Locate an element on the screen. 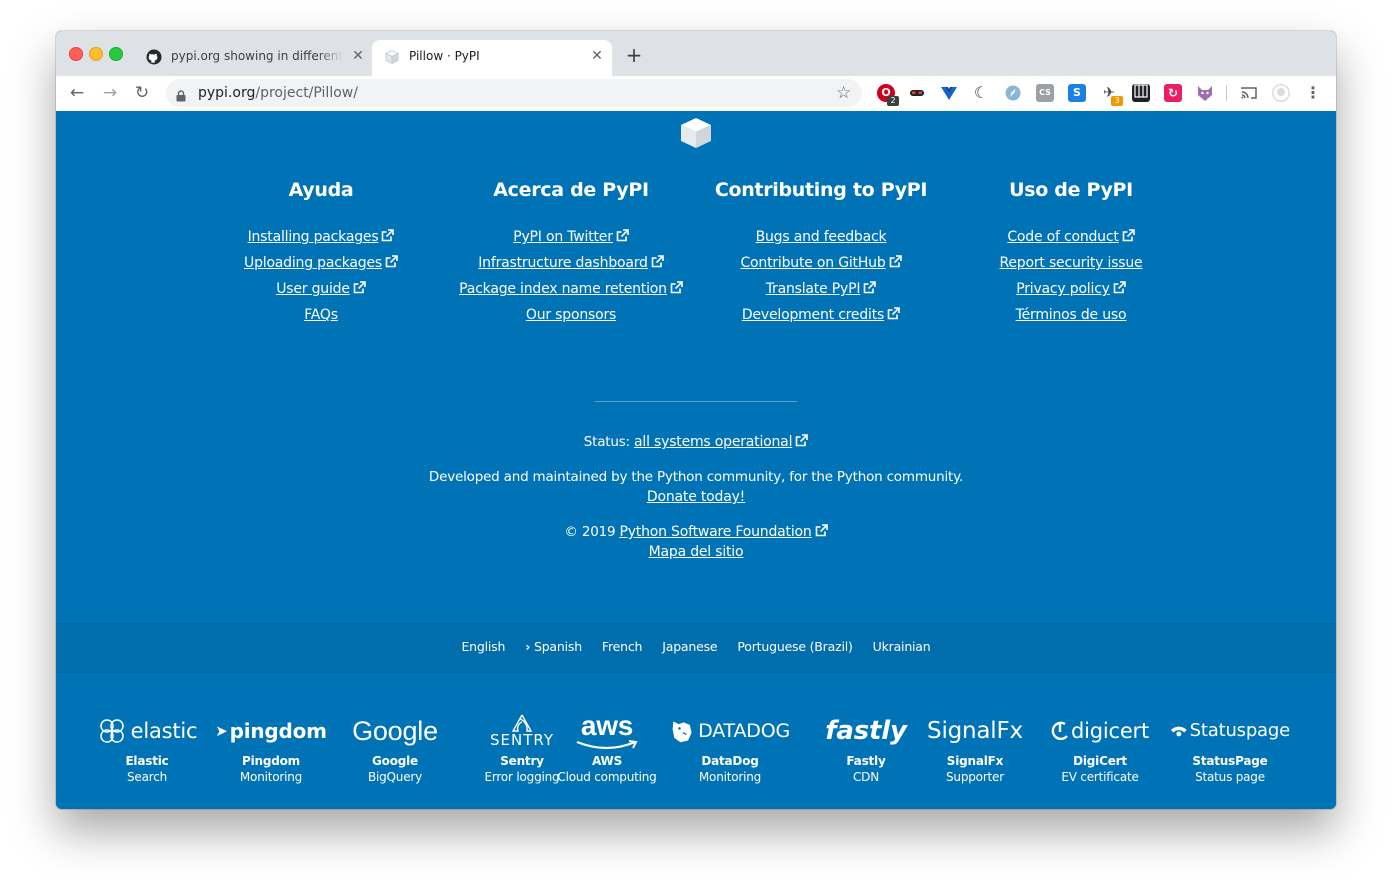 This screenshot has width=1392, height=889. pingdom-icon: ➤ pingdom is located at coordinates (271, 731).